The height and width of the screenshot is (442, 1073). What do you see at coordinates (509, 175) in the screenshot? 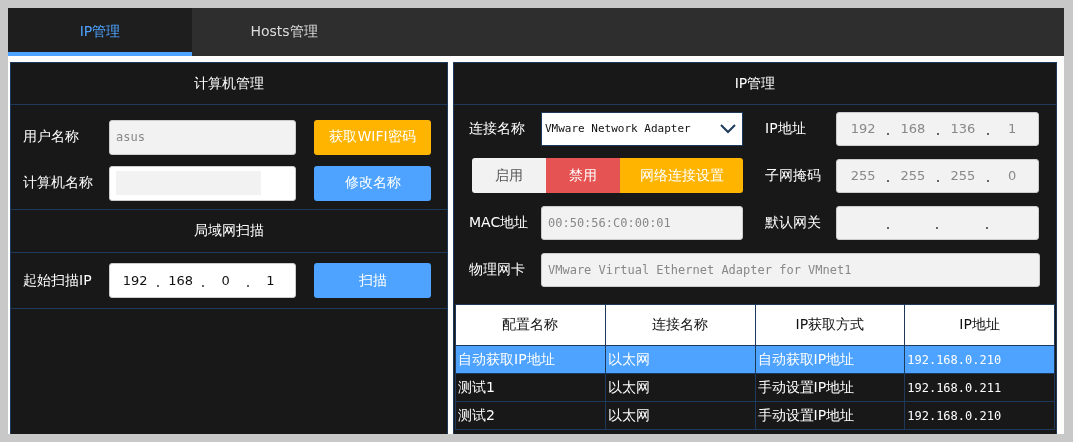
I see `action-button: 启用` at bounding box center [509, 175].